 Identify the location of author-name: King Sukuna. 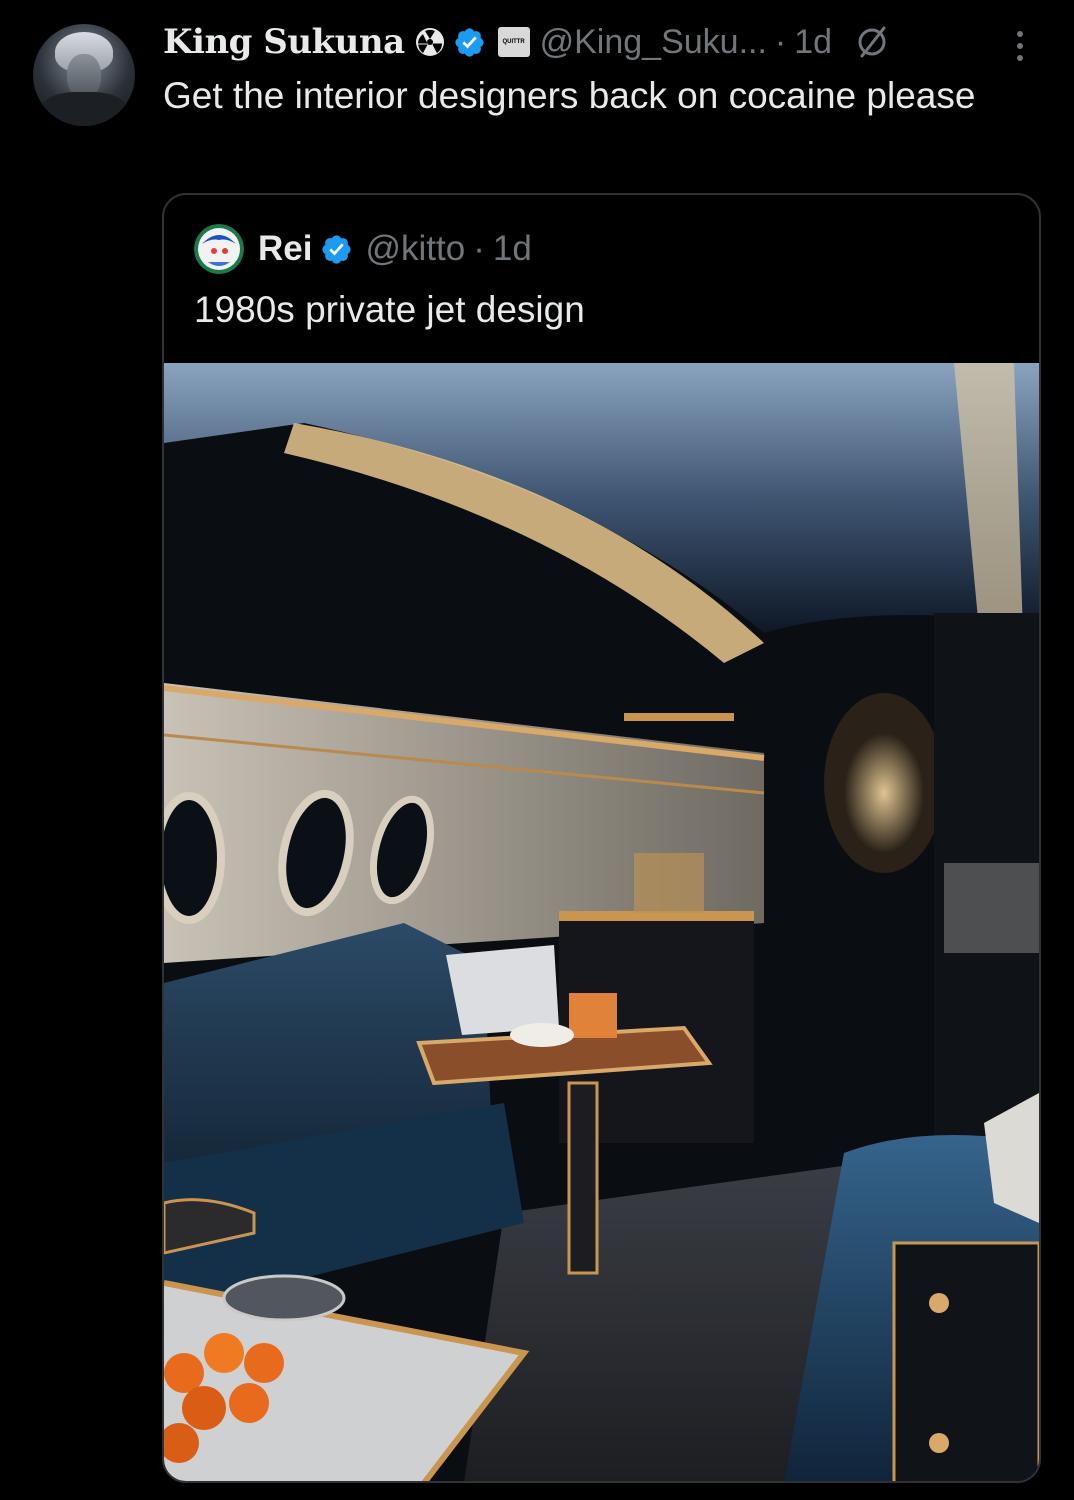
(284, 42).